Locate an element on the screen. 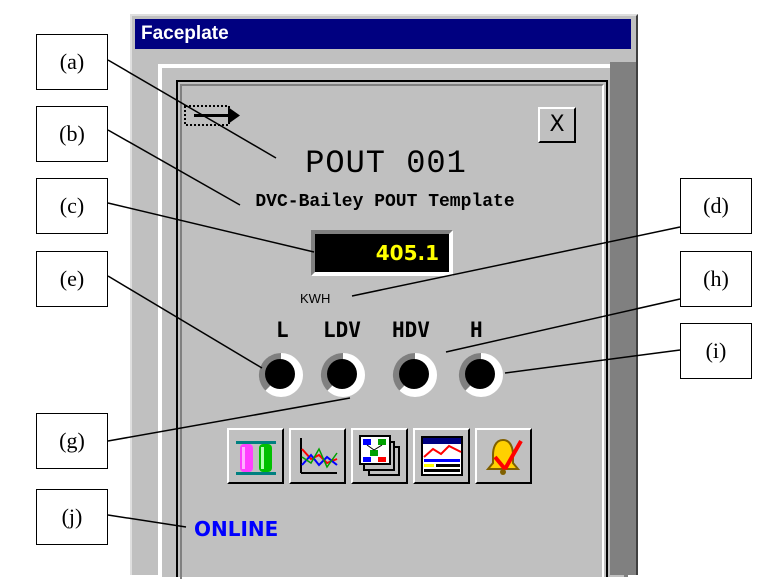 The height and width of the screenshot is (579, 758). navigate-arrow-button is located at coordinates (213, 115).